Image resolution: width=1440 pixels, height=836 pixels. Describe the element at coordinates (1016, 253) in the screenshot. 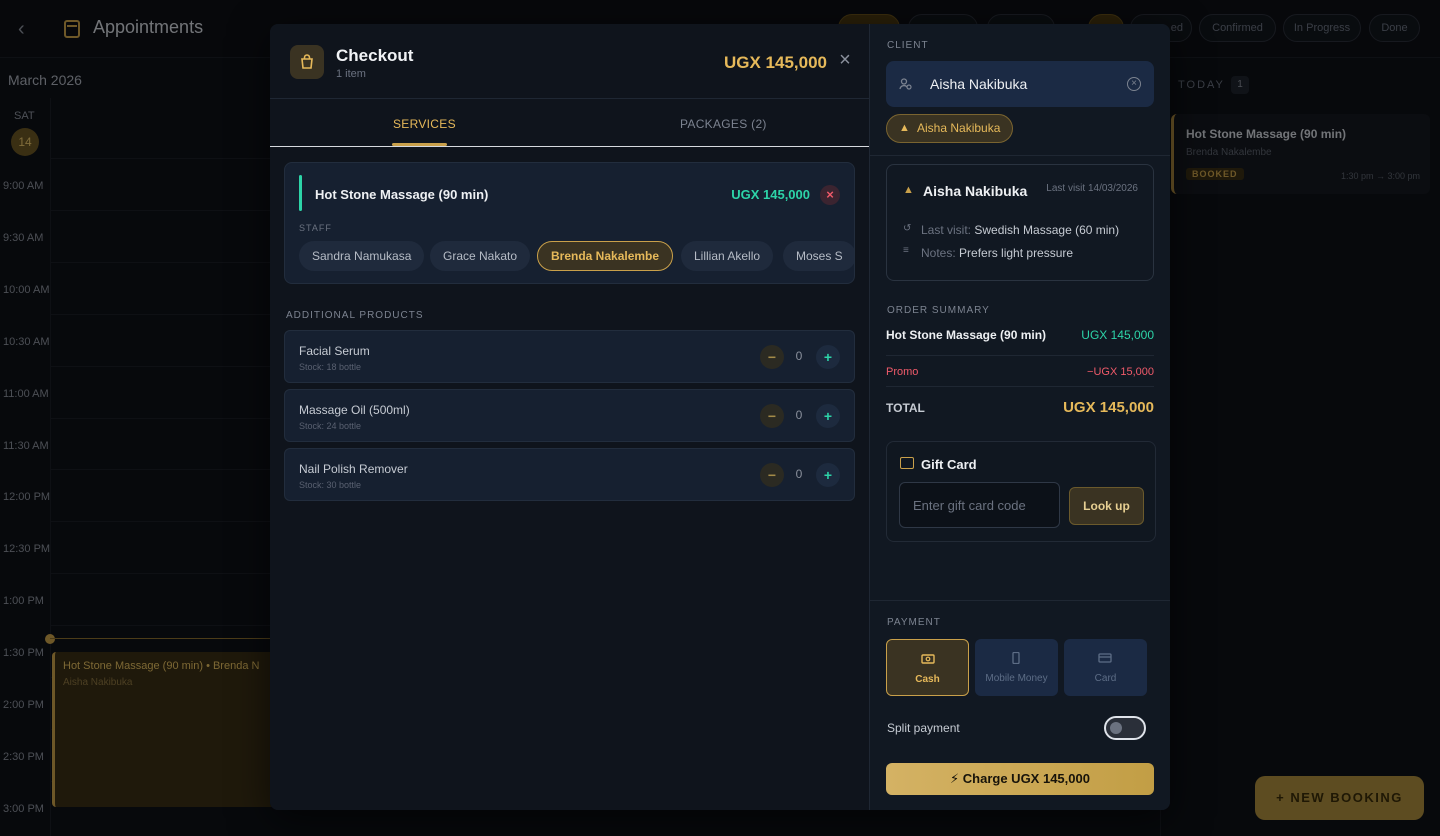

I see `notes-value: Prefers light pressure` at that location.